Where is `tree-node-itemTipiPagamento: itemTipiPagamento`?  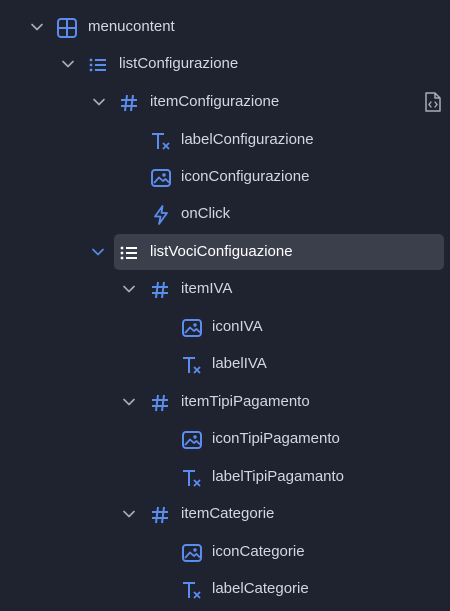
tree-node-itemTipiPagamento: itemTipiPagamento is located at coordinates (225, 402).